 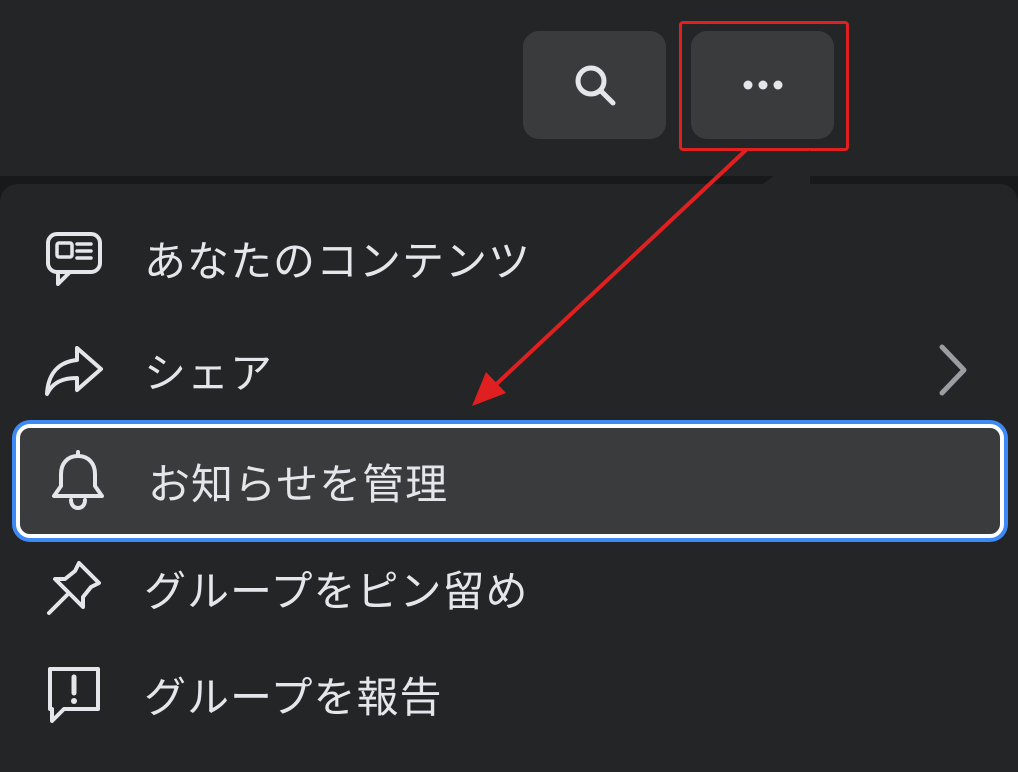 I want to click on menu-item-label: グループをピン留め, so click(x=336, y=591).